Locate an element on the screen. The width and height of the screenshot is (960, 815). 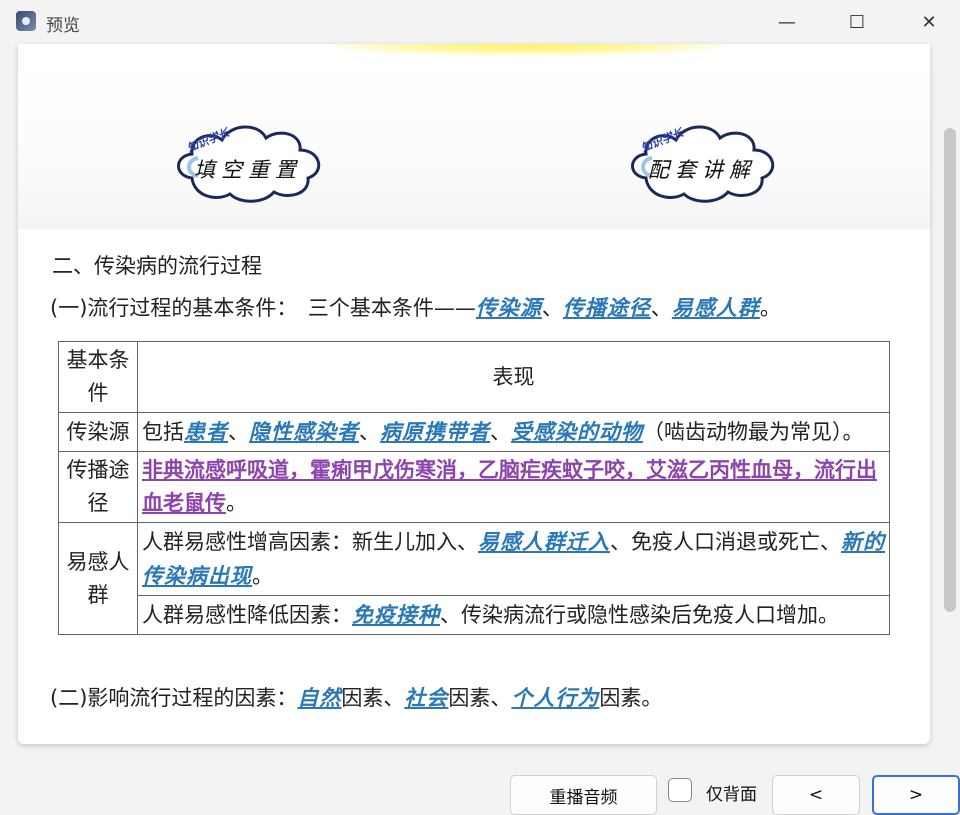
row-content-route: 非典流感呼吸道，霍痢甲戊伤寒消，乙脑疟疾蚊子咬，艾滋乙丙性血母，流行出血老鼠传。 is located at coordinates (513, 487).